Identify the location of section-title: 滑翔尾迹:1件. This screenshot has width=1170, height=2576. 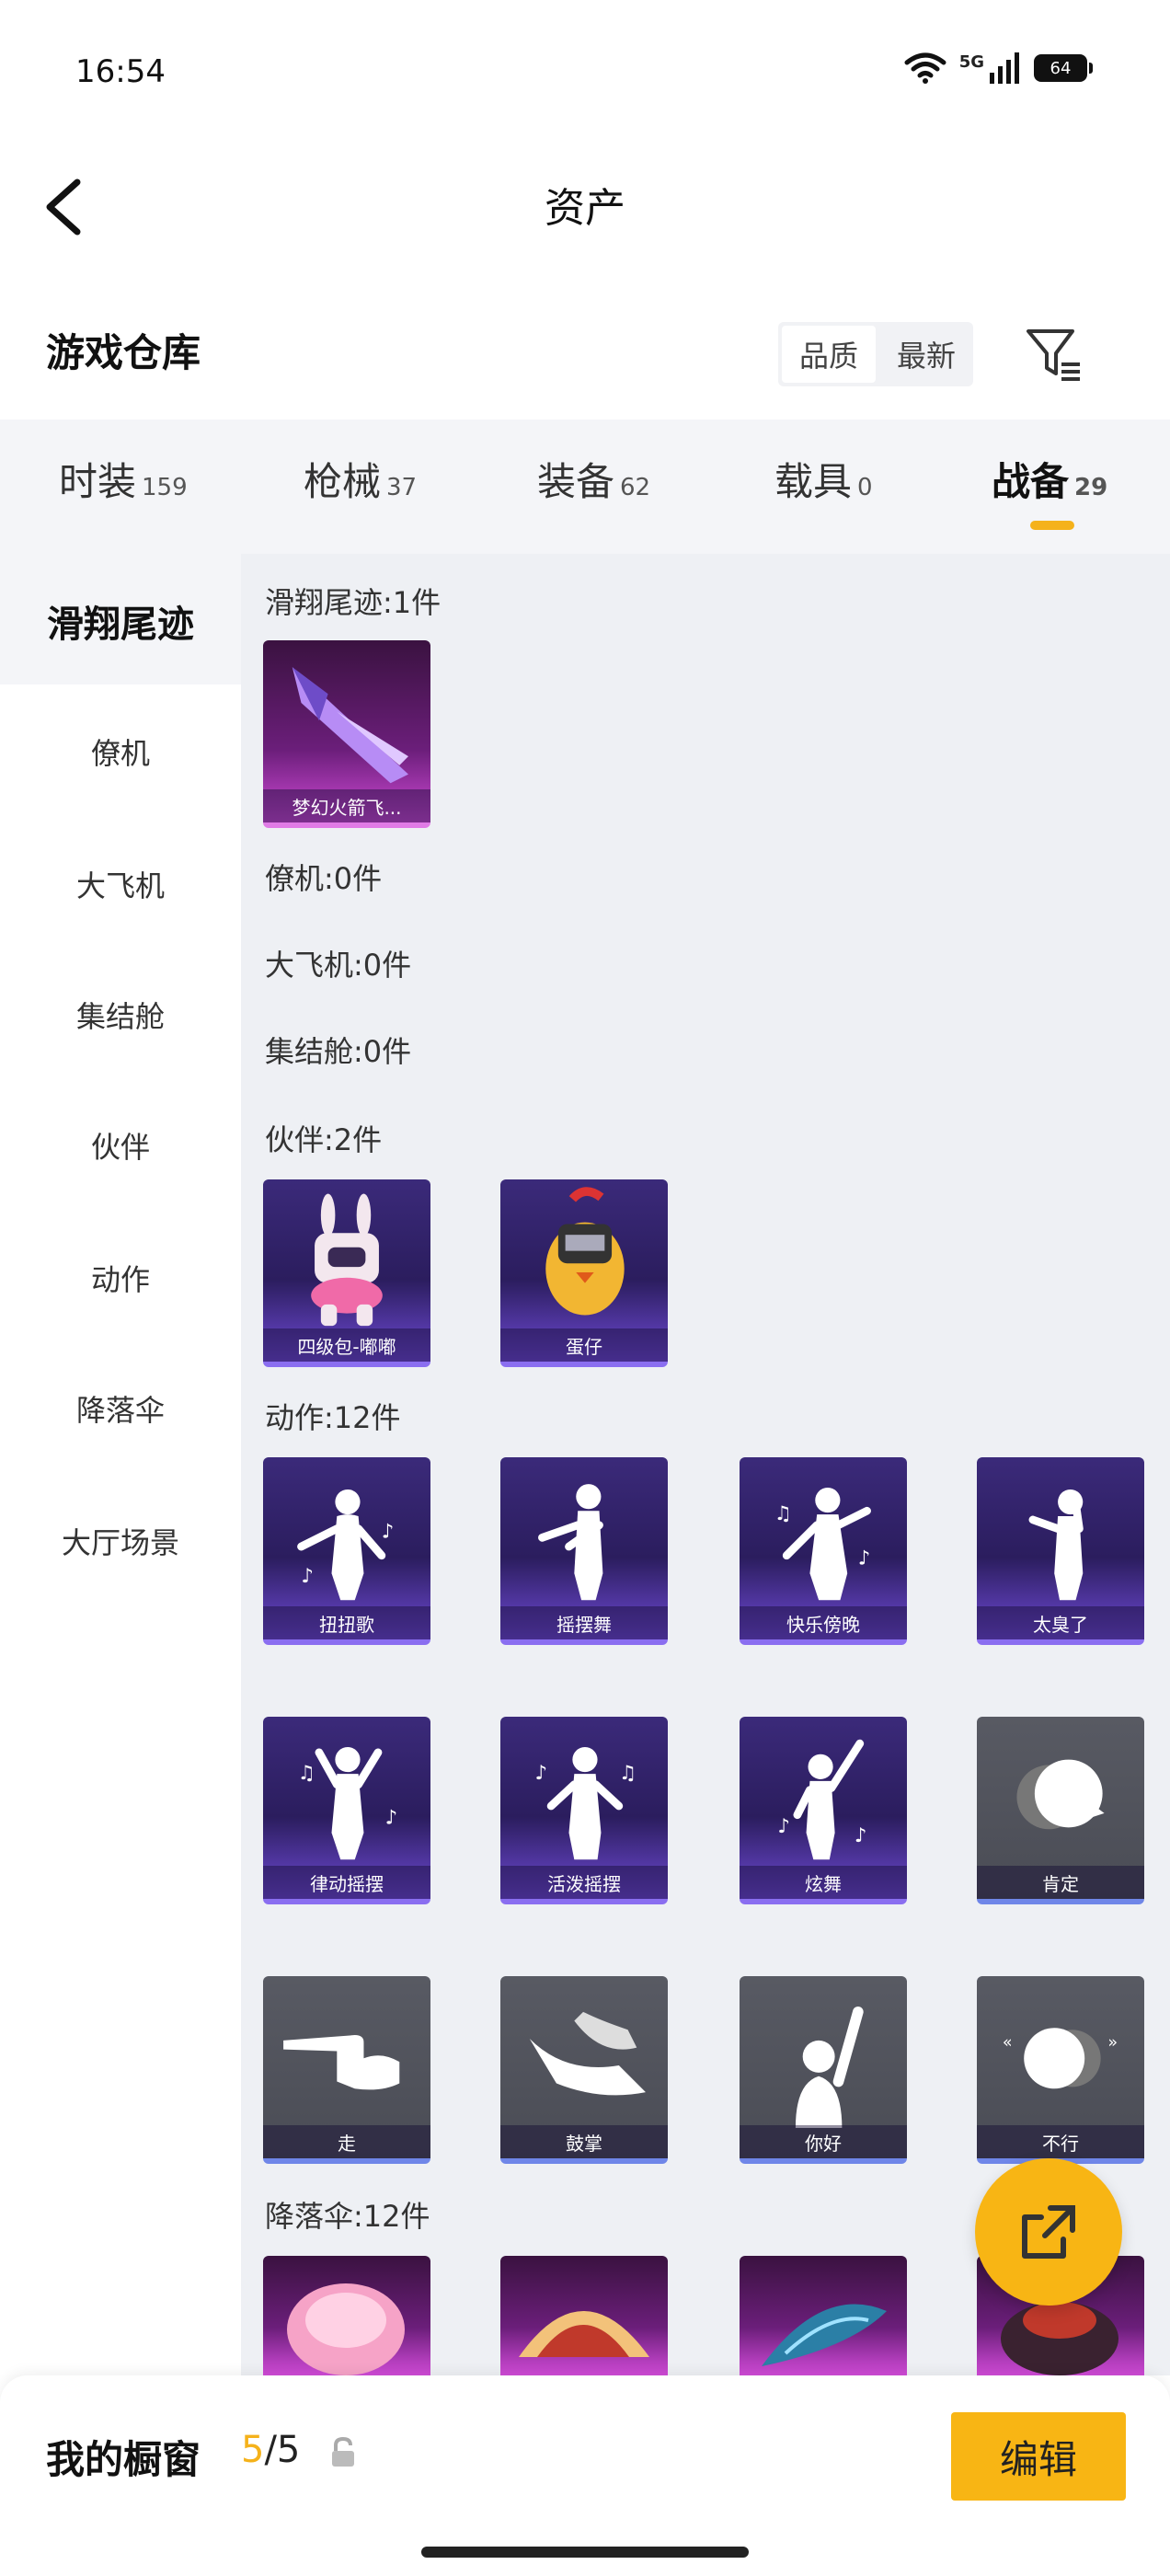
(353, 602).